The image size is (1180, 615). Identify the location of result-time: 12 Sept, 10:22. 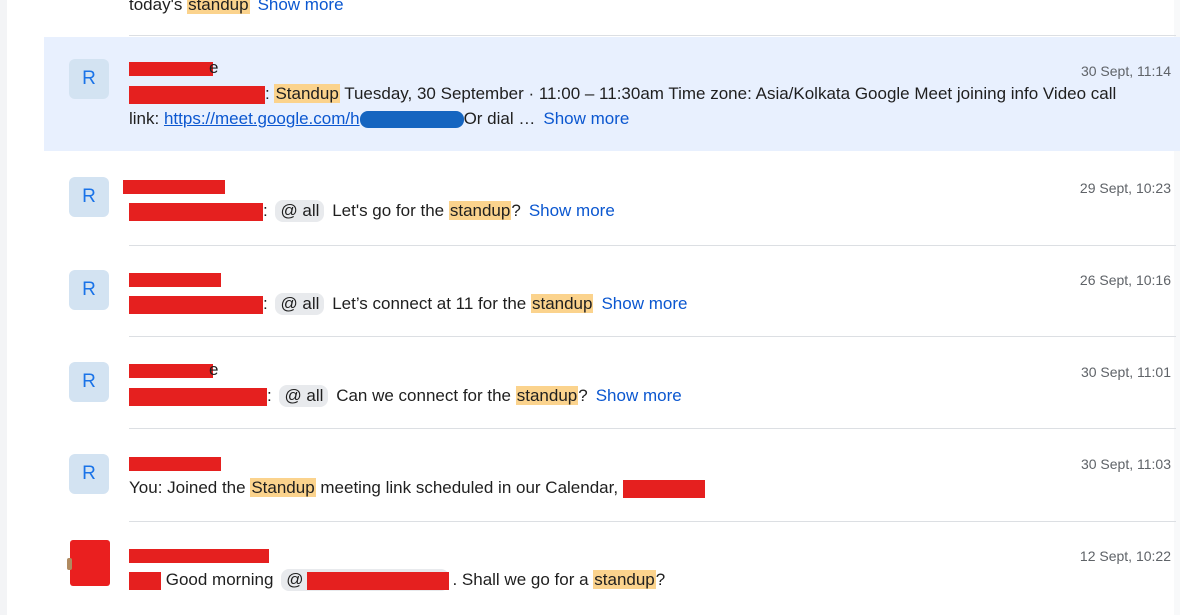
(1125, 556).